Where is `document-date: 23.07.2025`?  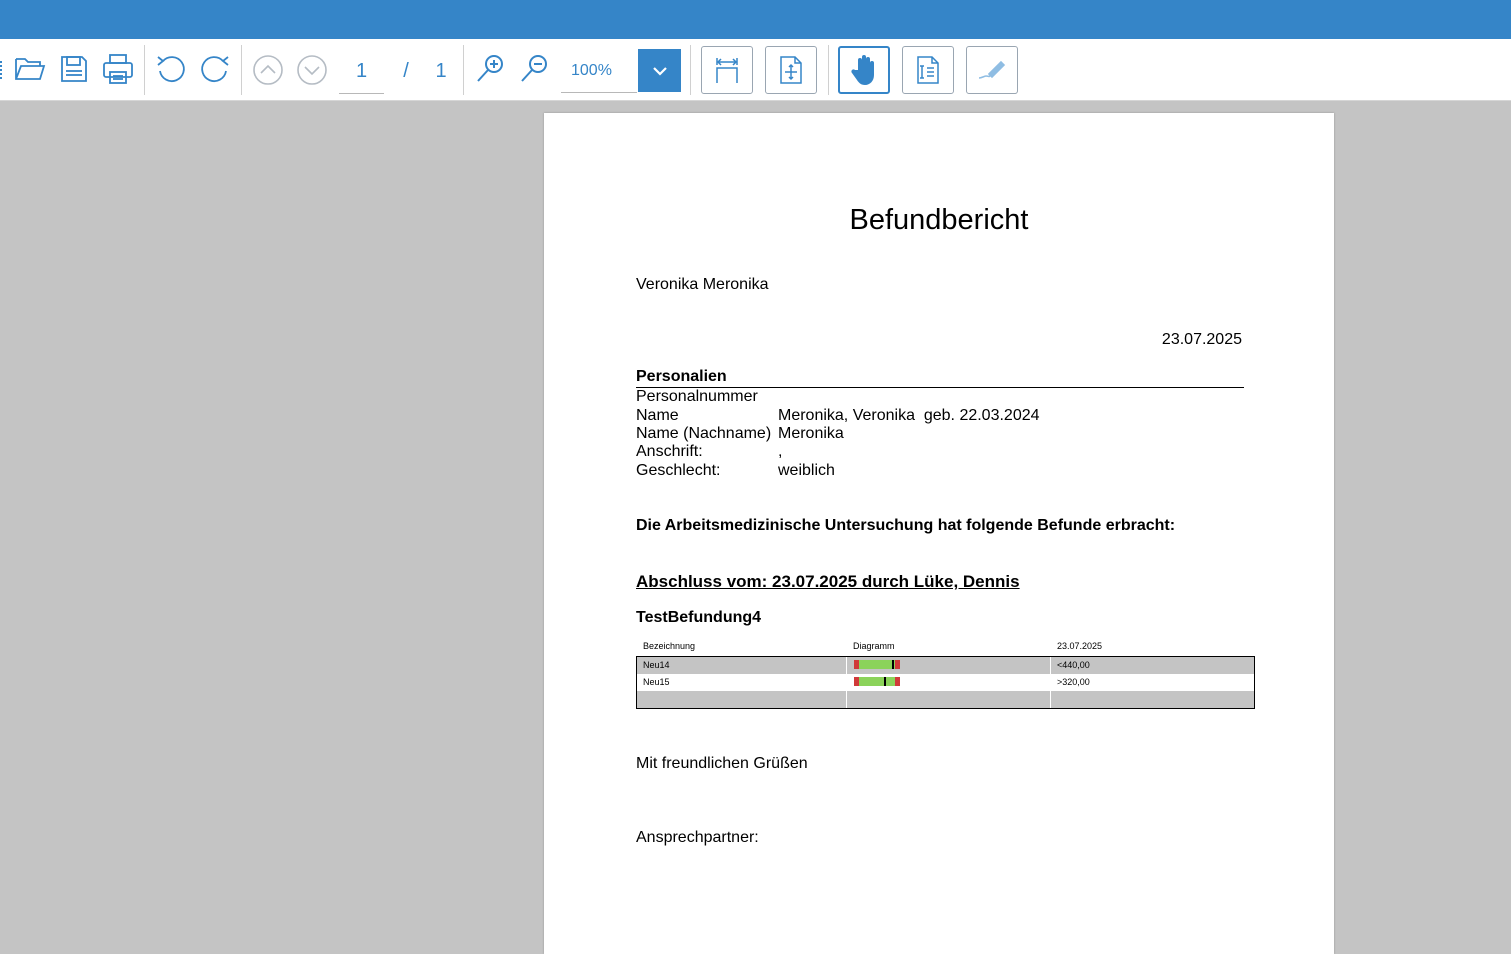 document-date: 23.07.2025 is located at coordinates (1201, 339).